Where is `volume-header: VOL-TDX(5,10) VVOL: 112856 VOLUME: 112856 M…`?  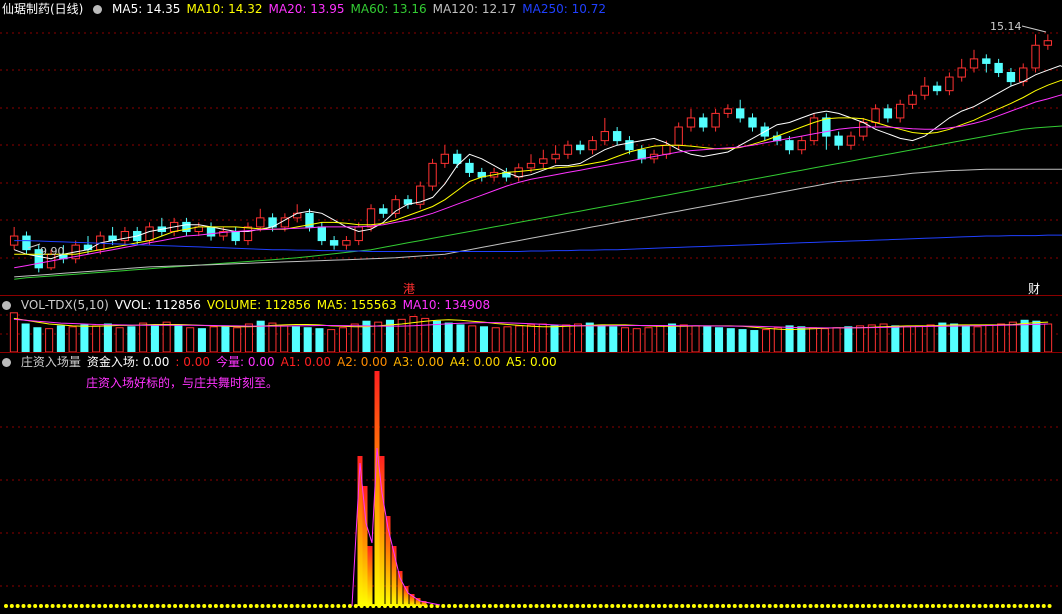
volume-header: VOL-TDX(5,10) VVOL: 112856 VOLUME: 112856 M… is located at coordinates (252, 305).